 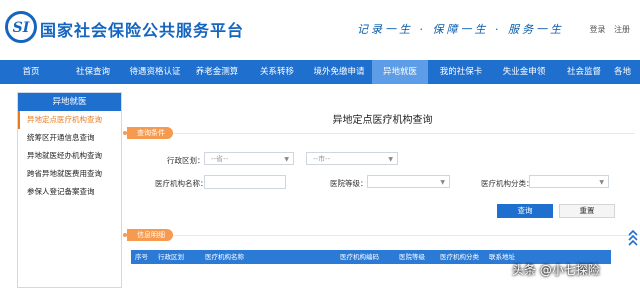 I want to click on nav-item-regions: 各地, so click(x=627, y=72).